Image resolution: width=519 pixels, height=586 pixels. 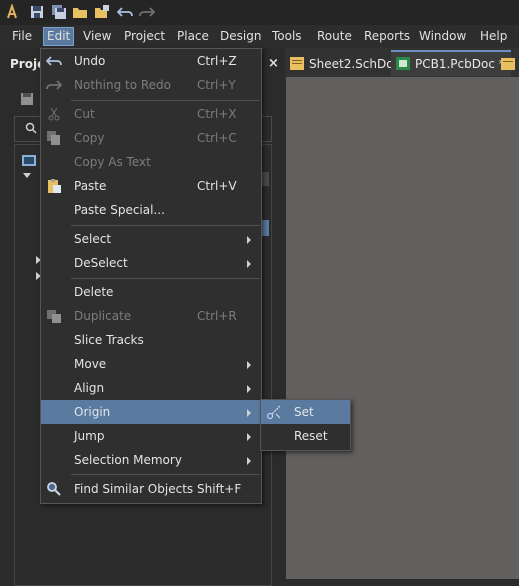 I want to click on menu-item-copy-as-text: Copy As Text, so click(x=112, y=162).